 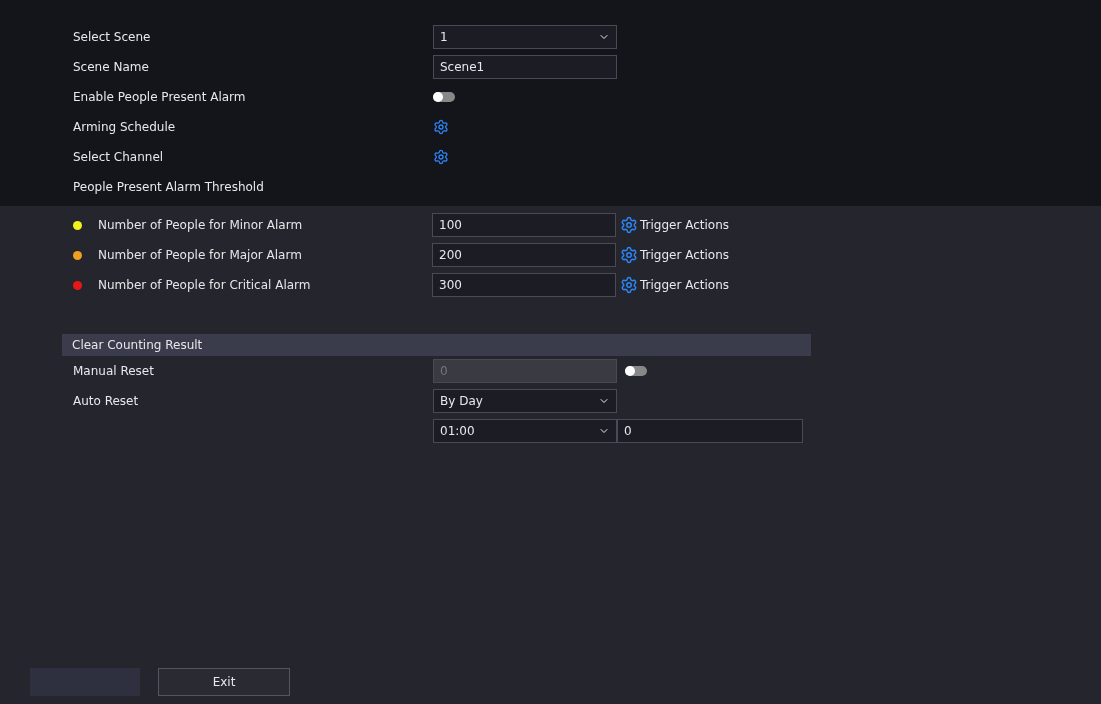 I want to click on threshold-field: 300, so click(x=524, y=285).